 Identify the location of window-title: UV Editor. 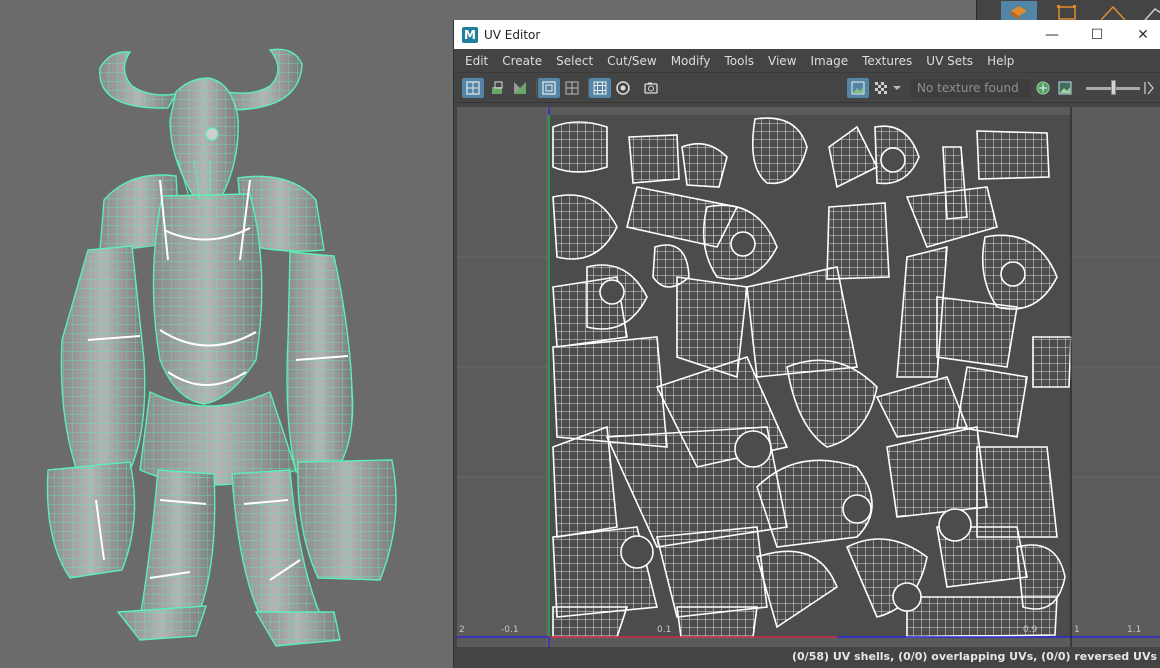
(512, 34).